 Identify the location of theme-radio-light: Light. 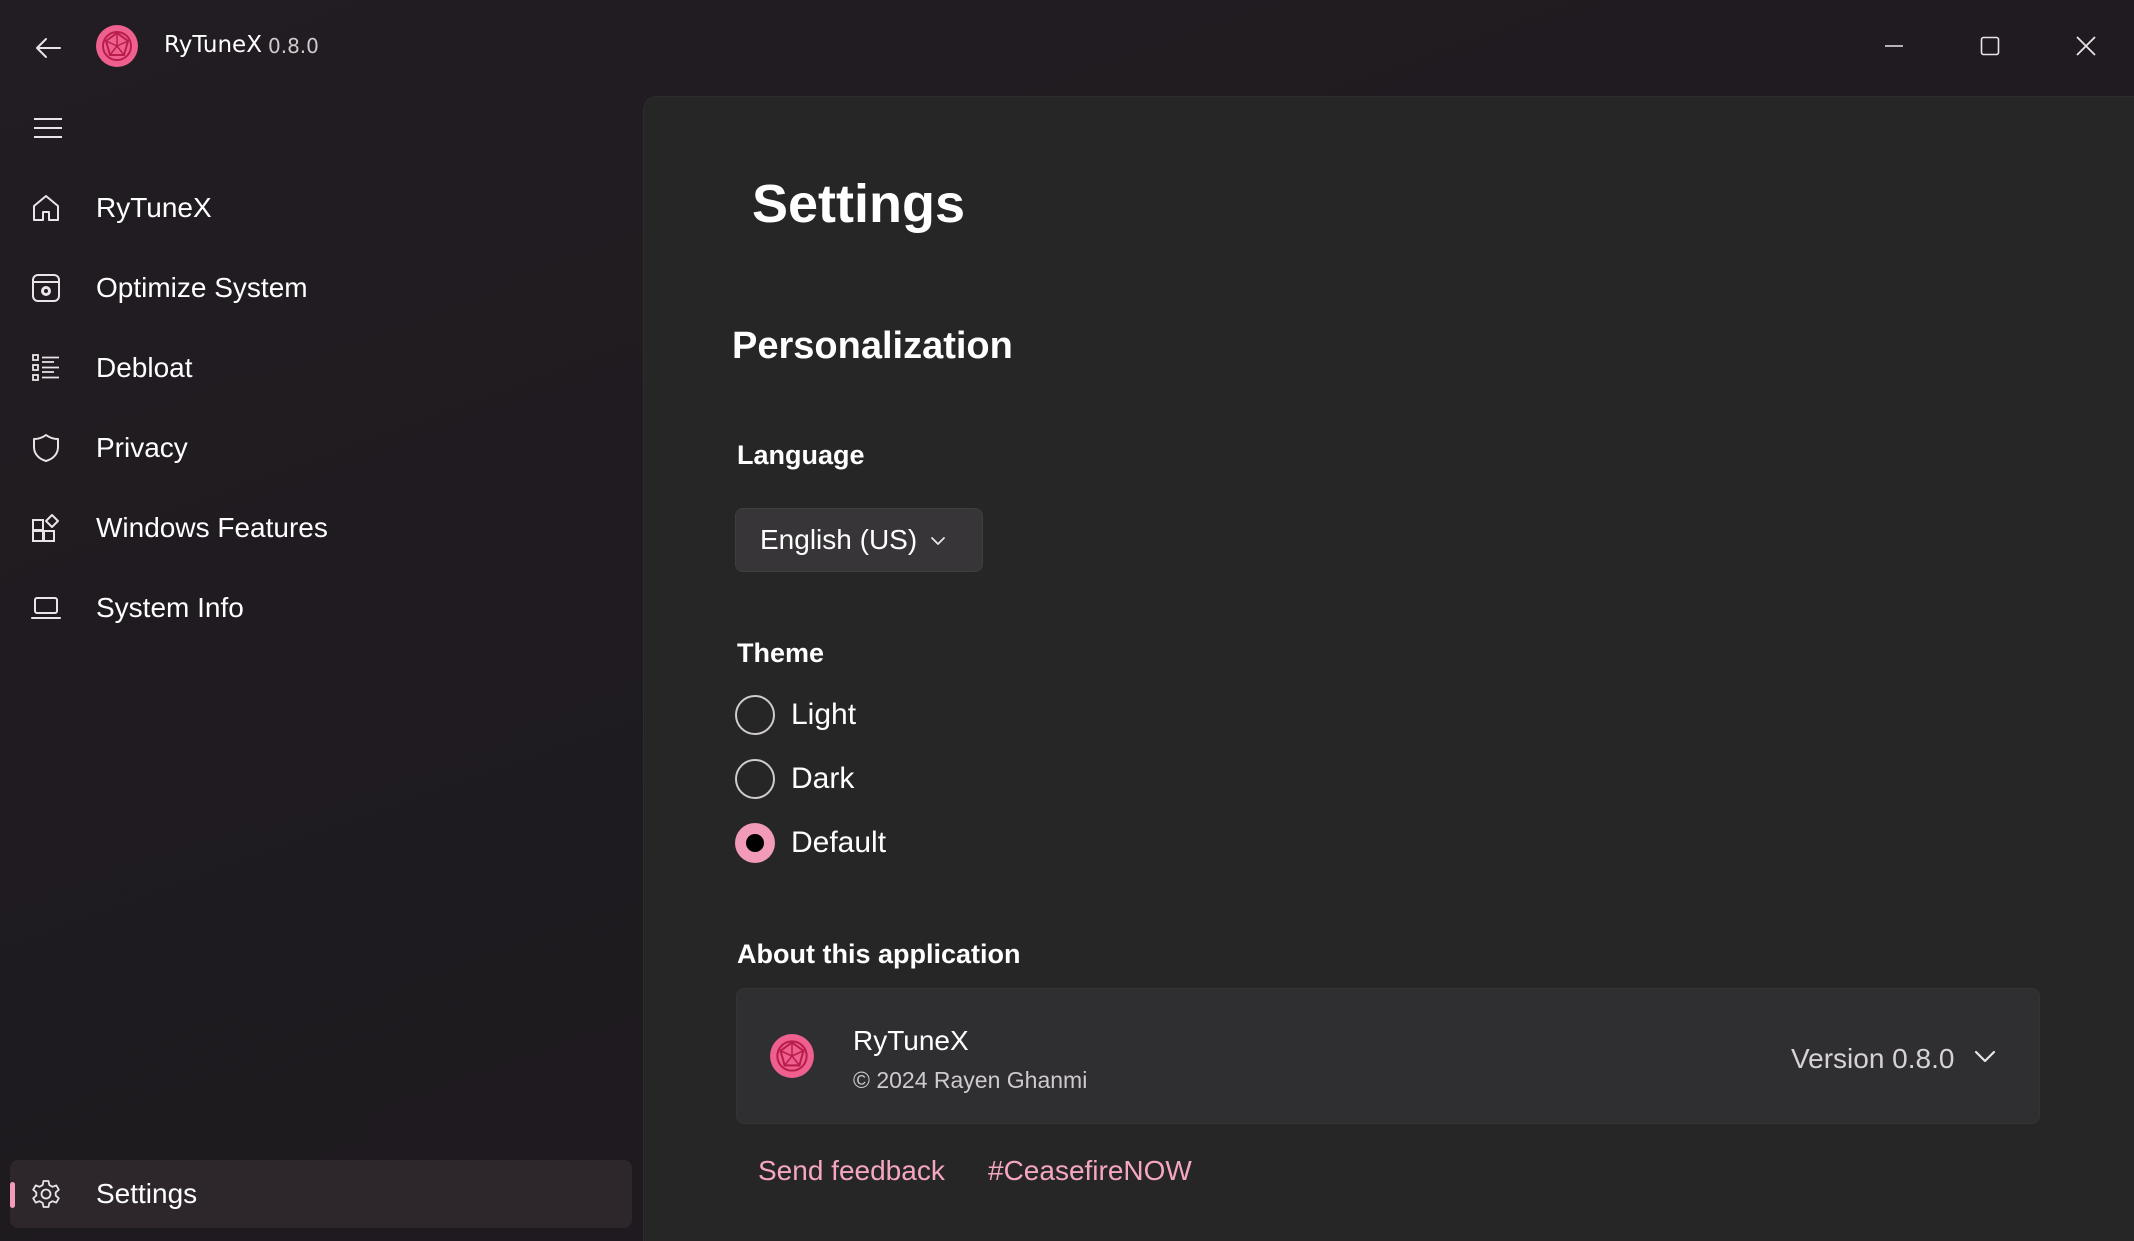
(795, 715).